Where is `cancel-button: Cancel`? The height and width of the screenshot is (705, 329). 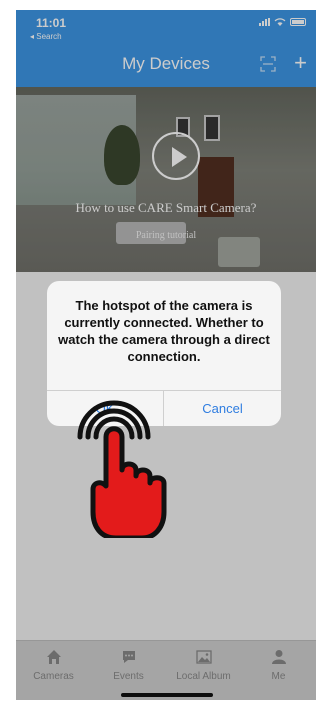 cancel-button: Cancel is located at coordinates (222, 408).